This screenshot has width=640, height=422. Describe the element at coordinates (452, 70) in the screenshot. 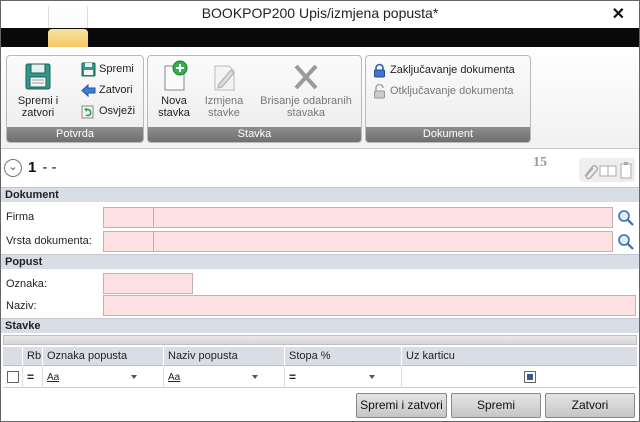

I see `lock-document-label: Zaključavanje dokumenta` at that location.